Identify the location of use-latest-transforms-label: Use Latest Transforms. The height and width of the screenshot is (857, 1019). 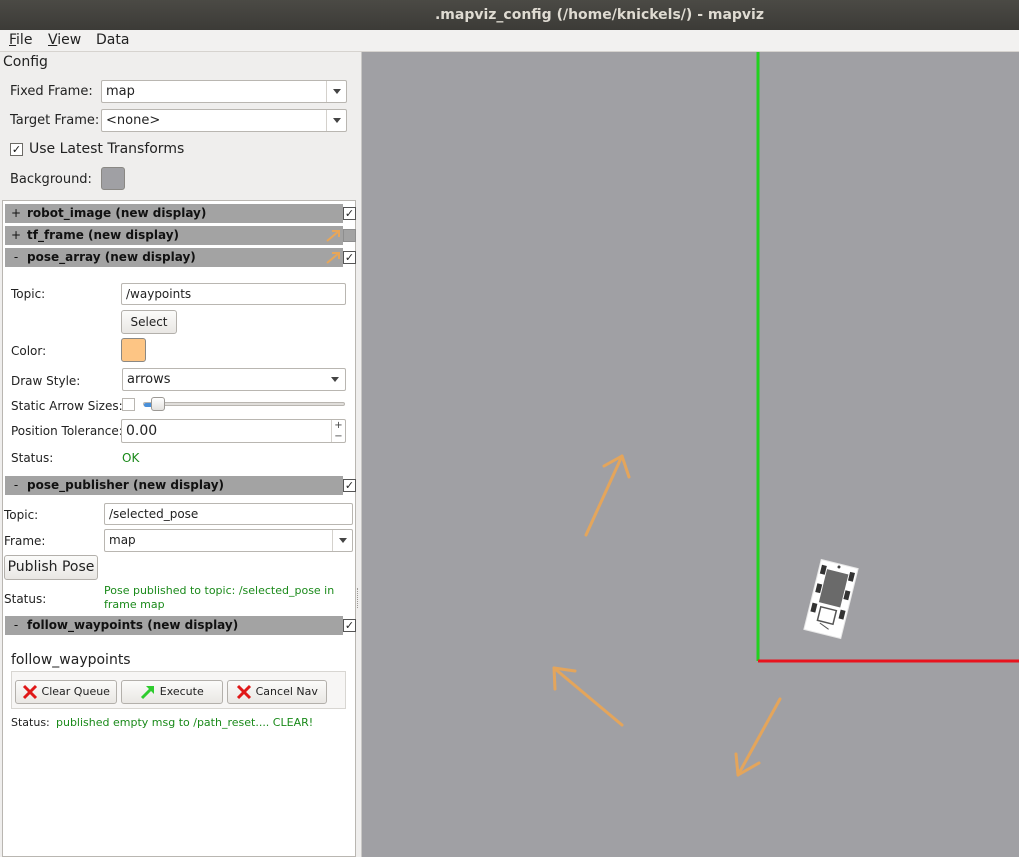
(107, 149).